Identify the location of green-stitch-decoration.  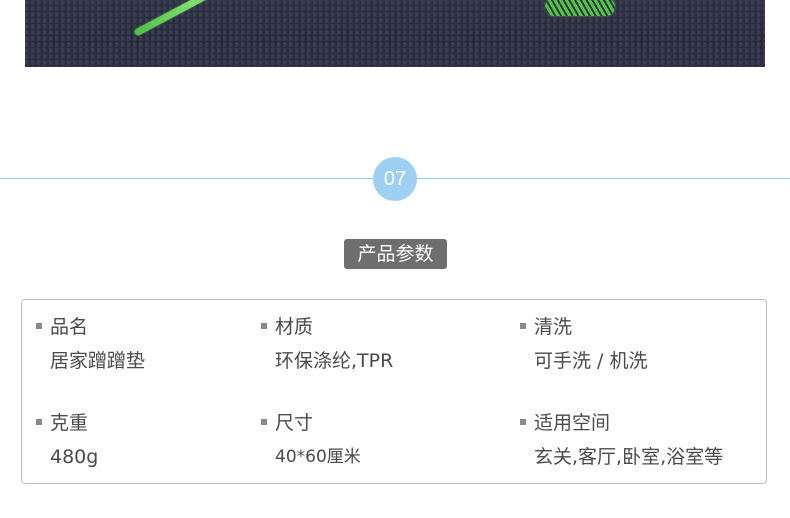
(192, 18).